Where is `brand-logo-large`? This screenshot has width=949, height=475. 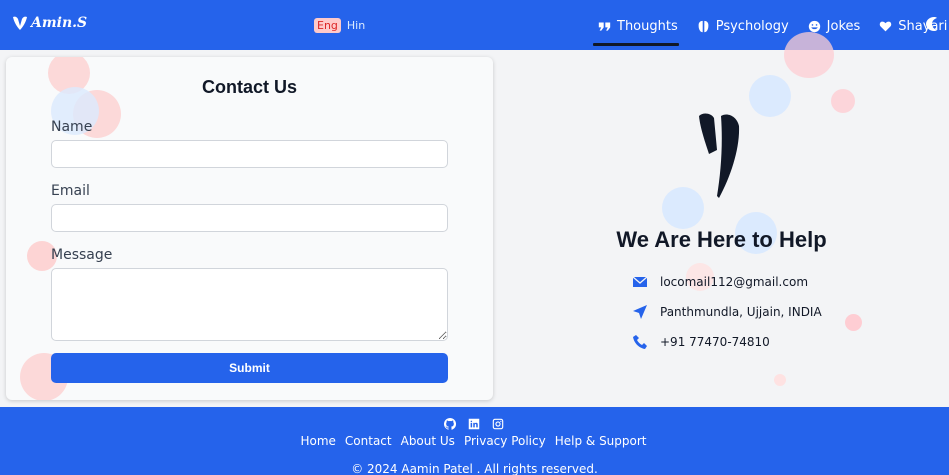
brand-logo-large is located at coordinates (719, 155).